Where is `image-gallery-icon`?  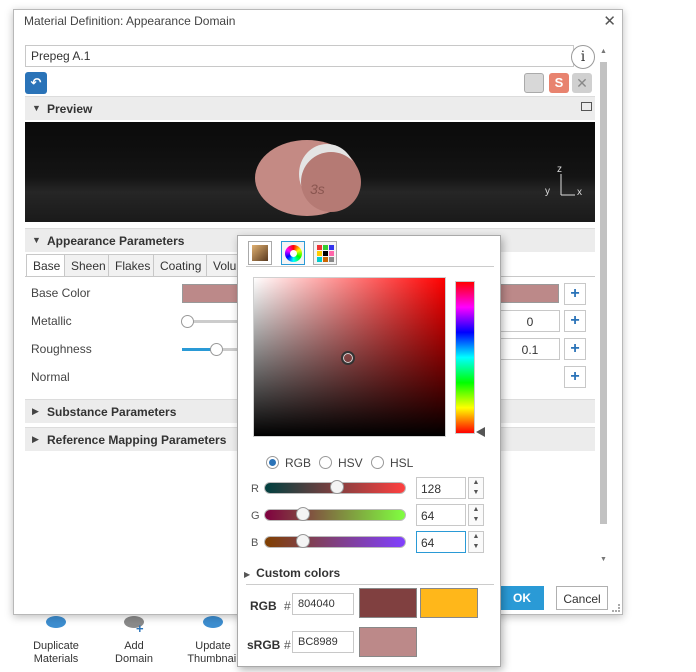 image-gallery-icon is located at coordinates (534, 83).